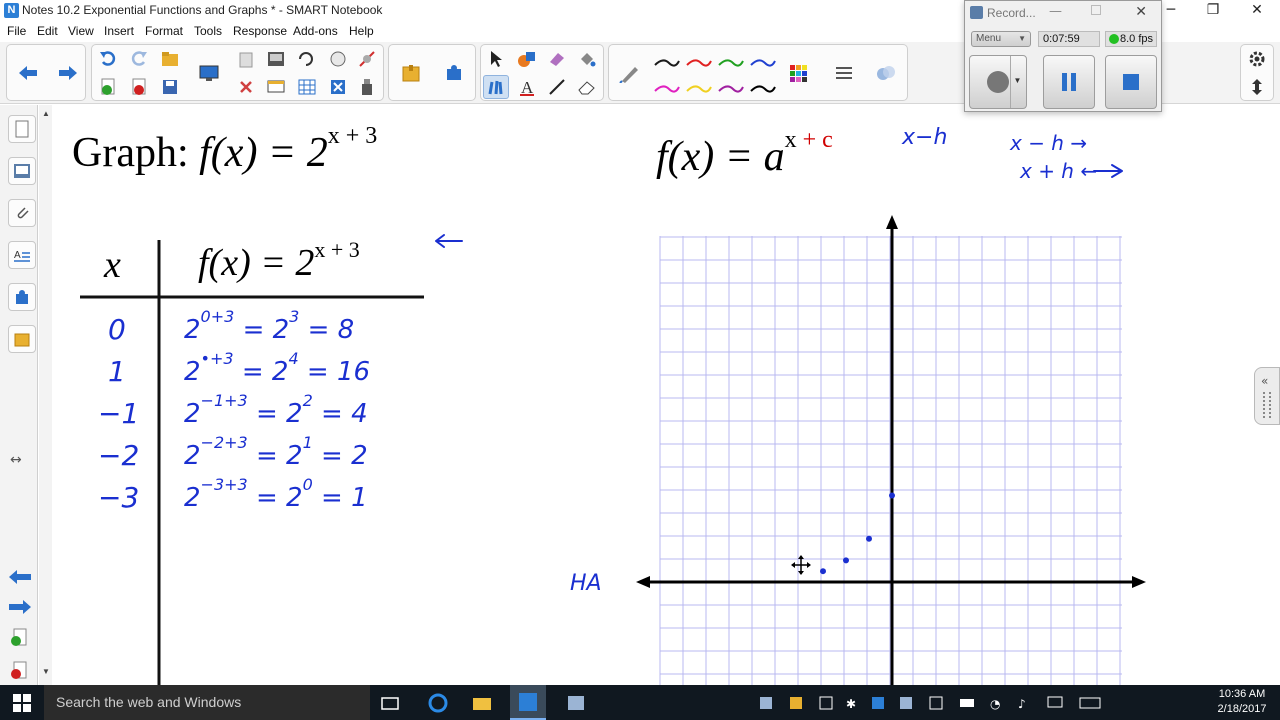 This screenshot has width=1280, height=720. What do you see at coordinates (224, 484) in the screenshot?
I see `fx-exponent: −3+3` at bounding box center [224, 484].